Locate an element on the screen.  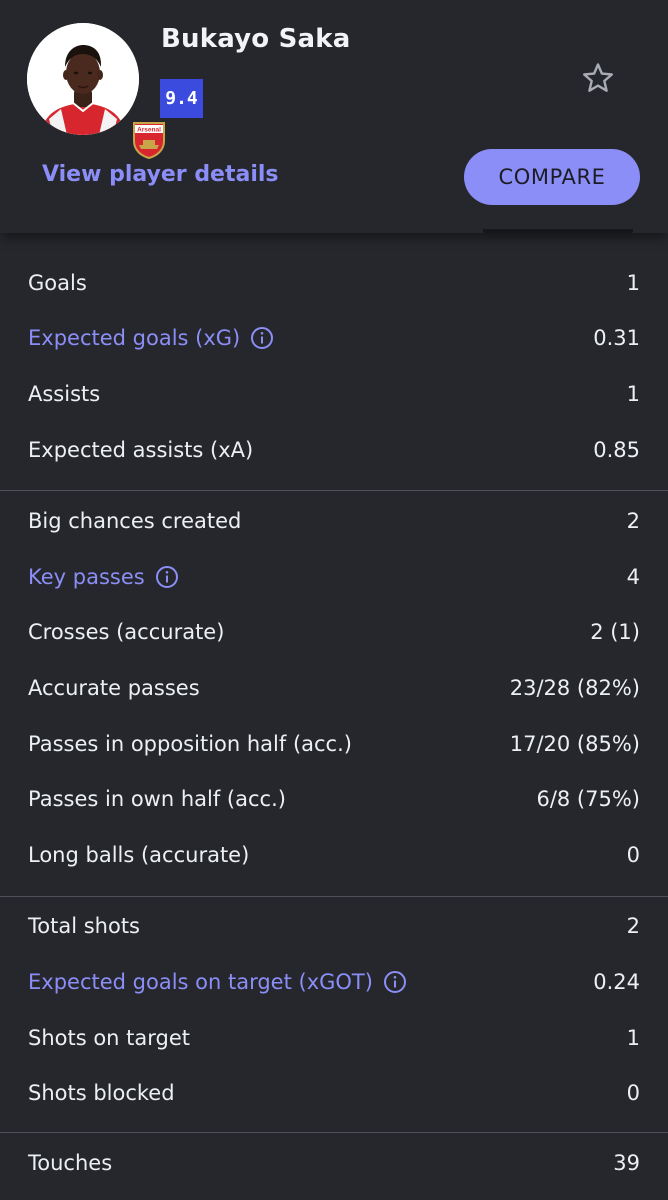
stat-row-assists: Assists 1 is located at coordinates (334, 394).